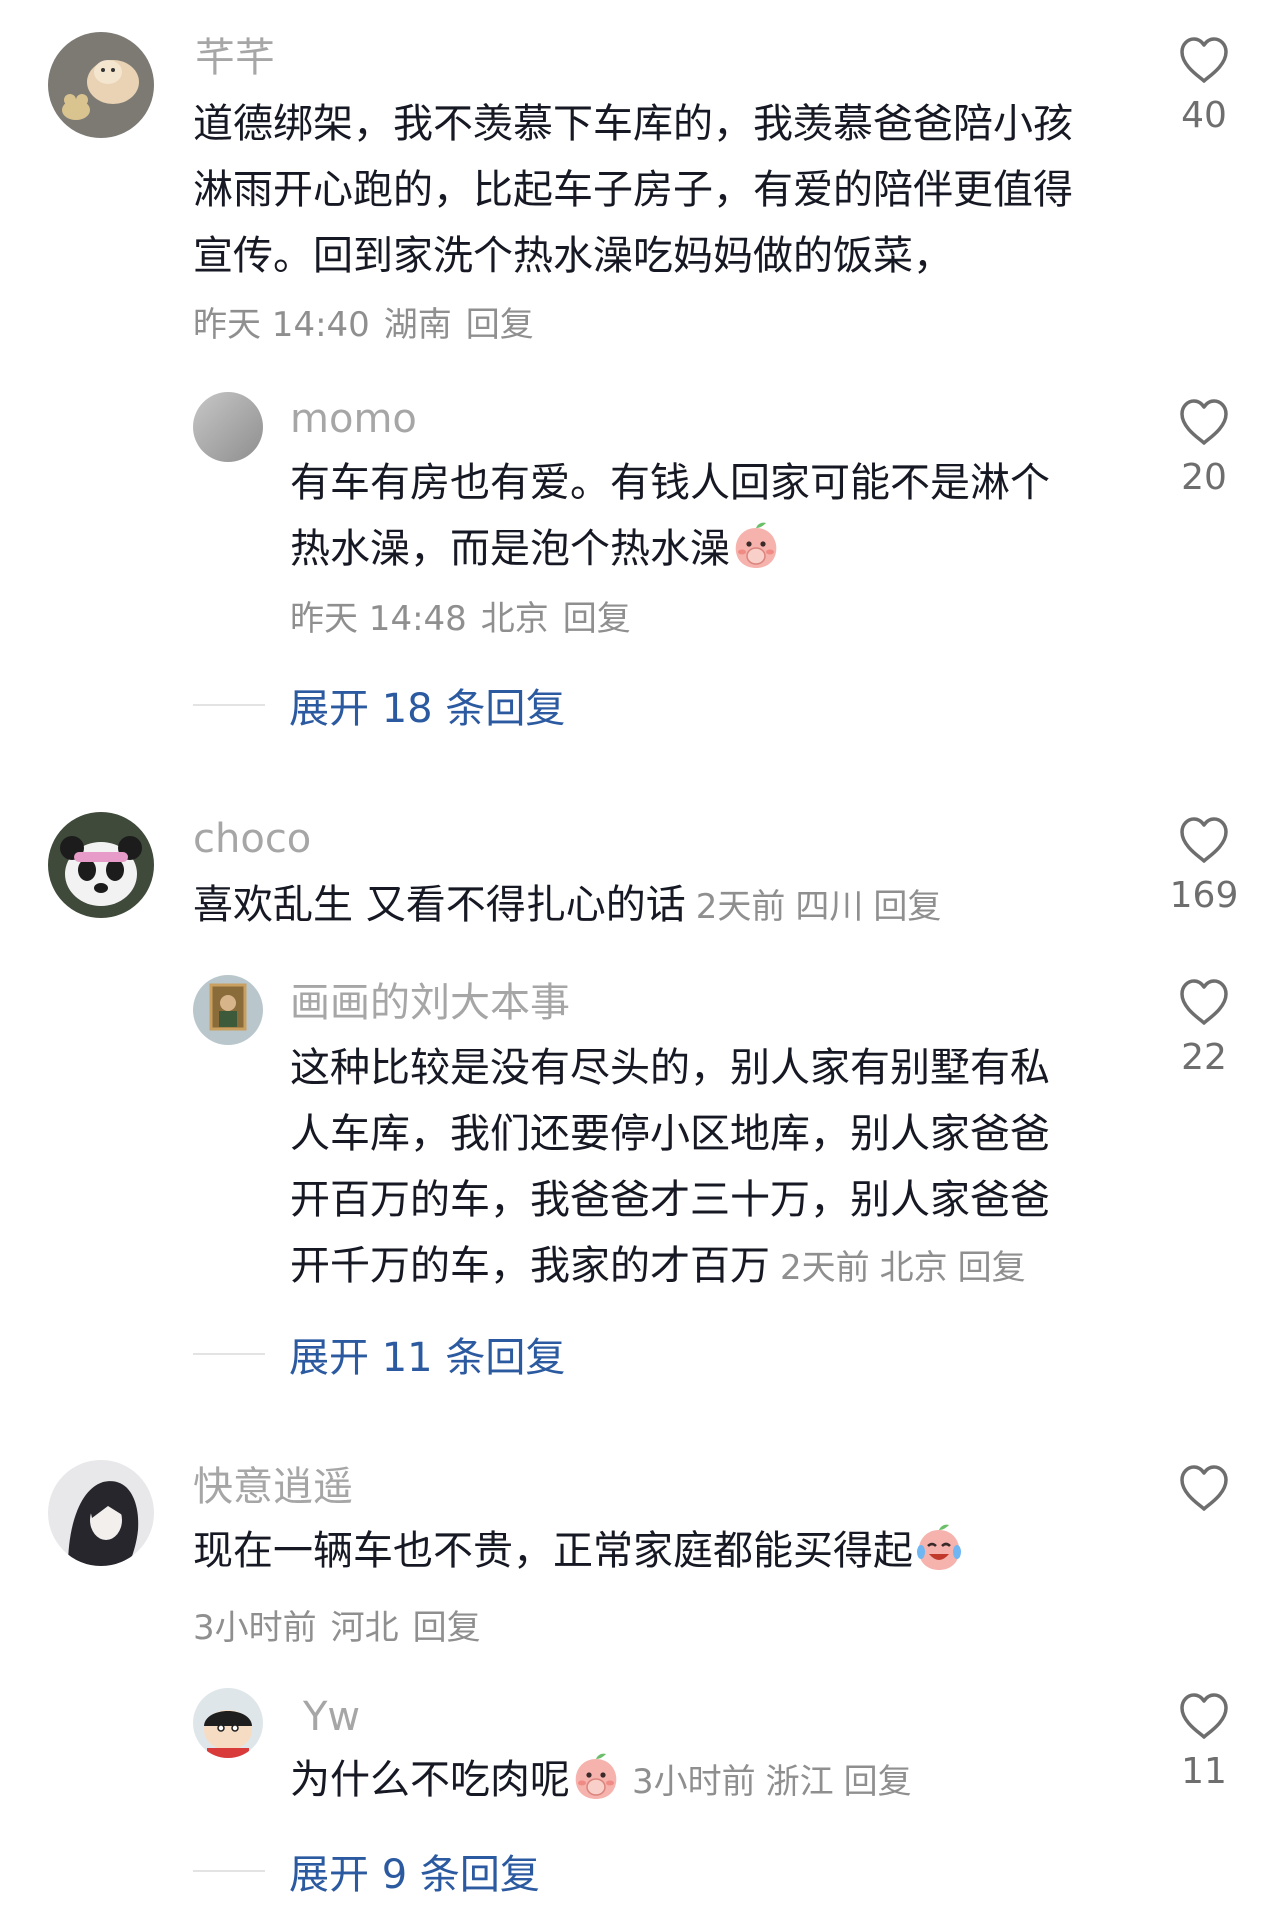 The image size is (1284, 1932). What do you see at coordinates (273, 1487) in the screenshot?
I see `username: 快意逍遥` at bounding box center [273, 1487].